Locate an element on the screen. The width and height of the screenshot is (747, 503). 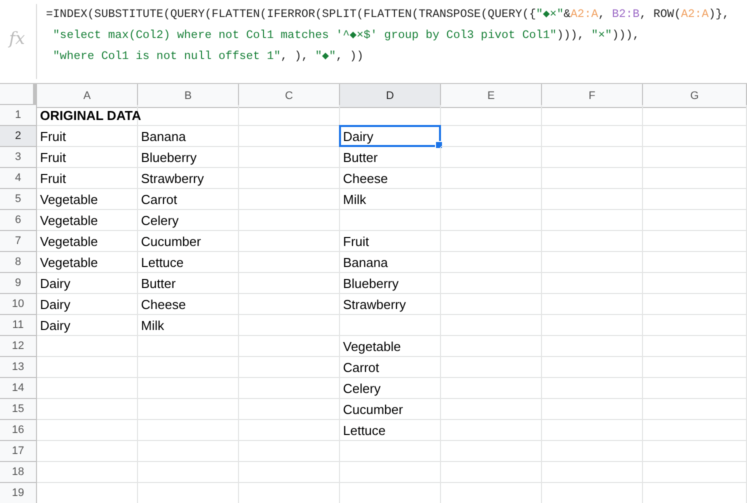
row-header: 9 is located at coordinates (18, 283).